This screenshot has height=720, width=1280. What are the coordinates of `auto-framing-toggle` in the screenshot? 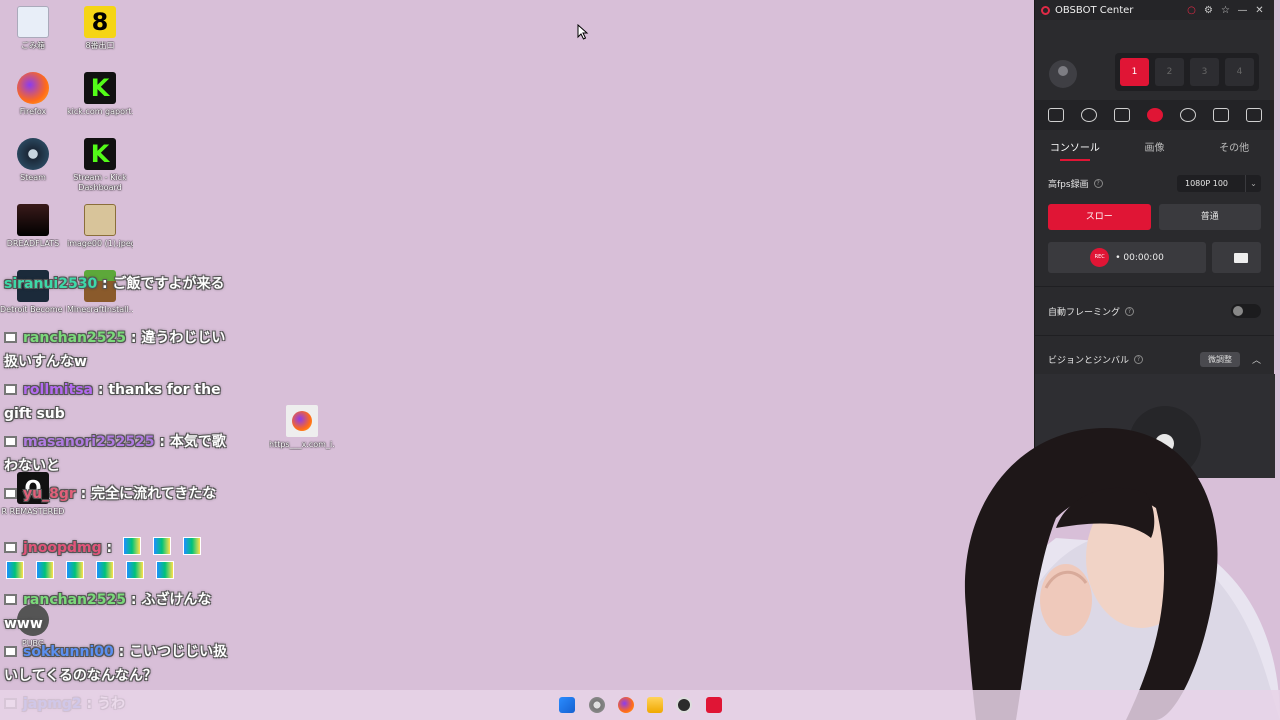 It's located at (1246, 311).